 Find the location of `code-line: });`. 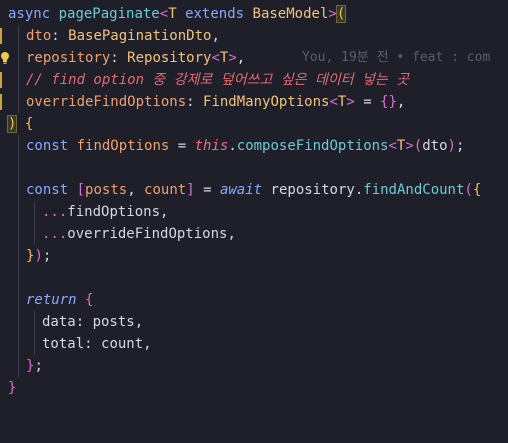

code-line: }); is located at coordinates (254, 256).